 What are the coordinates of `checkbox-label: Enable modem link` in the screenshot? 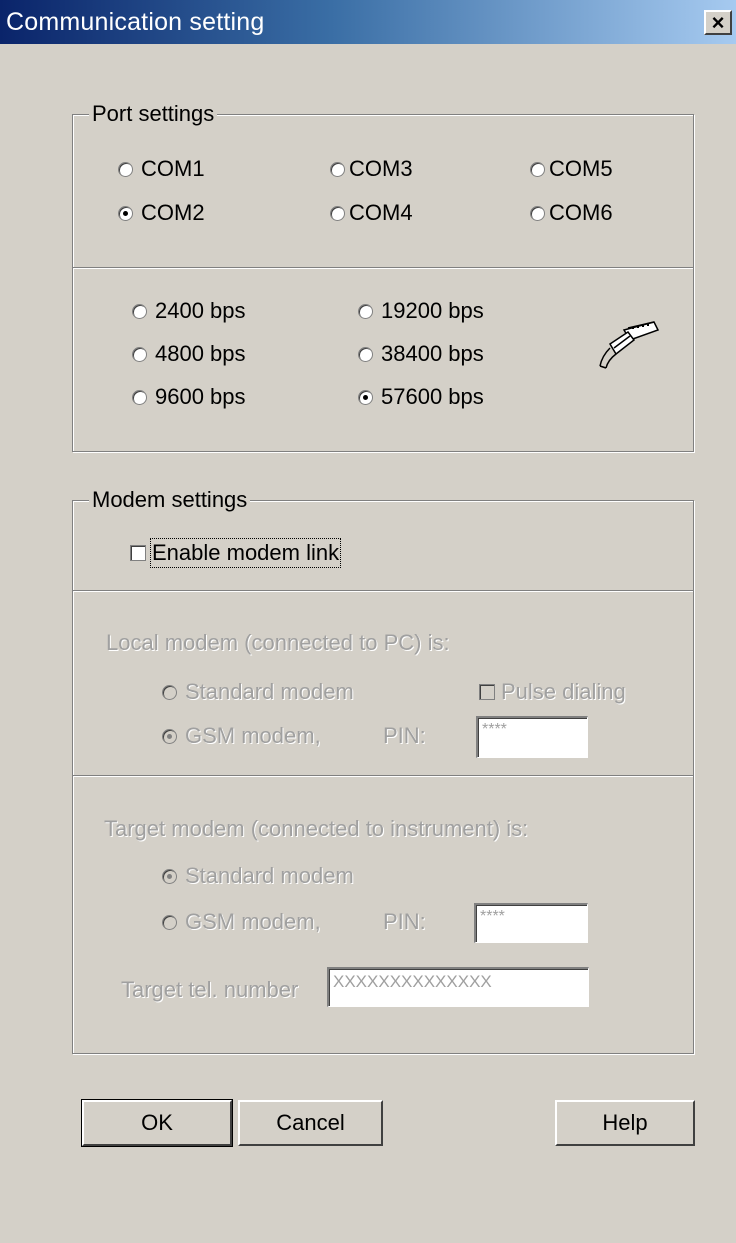 It's located at (245, 553).